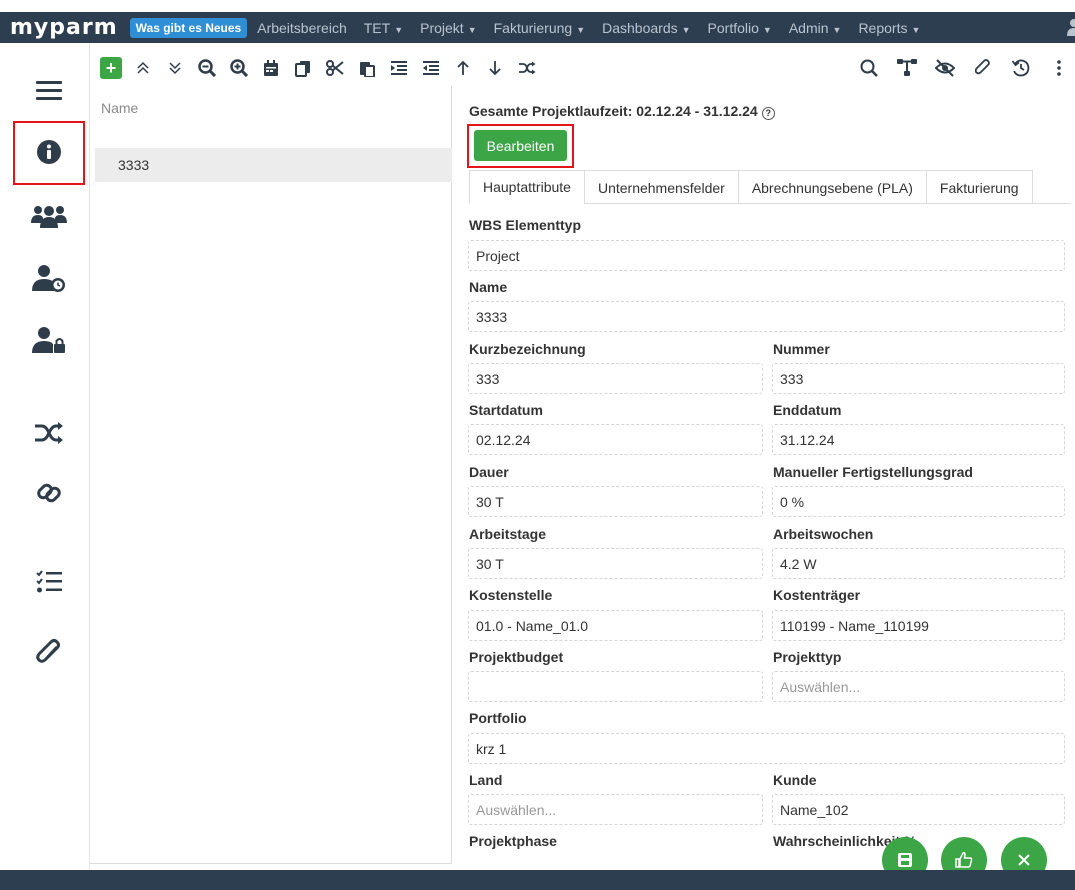 The height and width of the screenshot is (890, 1075). What do you see at coordinates (335, 68) in the screenshot?
I see `cut-icon` at bounding box center [335, 68].